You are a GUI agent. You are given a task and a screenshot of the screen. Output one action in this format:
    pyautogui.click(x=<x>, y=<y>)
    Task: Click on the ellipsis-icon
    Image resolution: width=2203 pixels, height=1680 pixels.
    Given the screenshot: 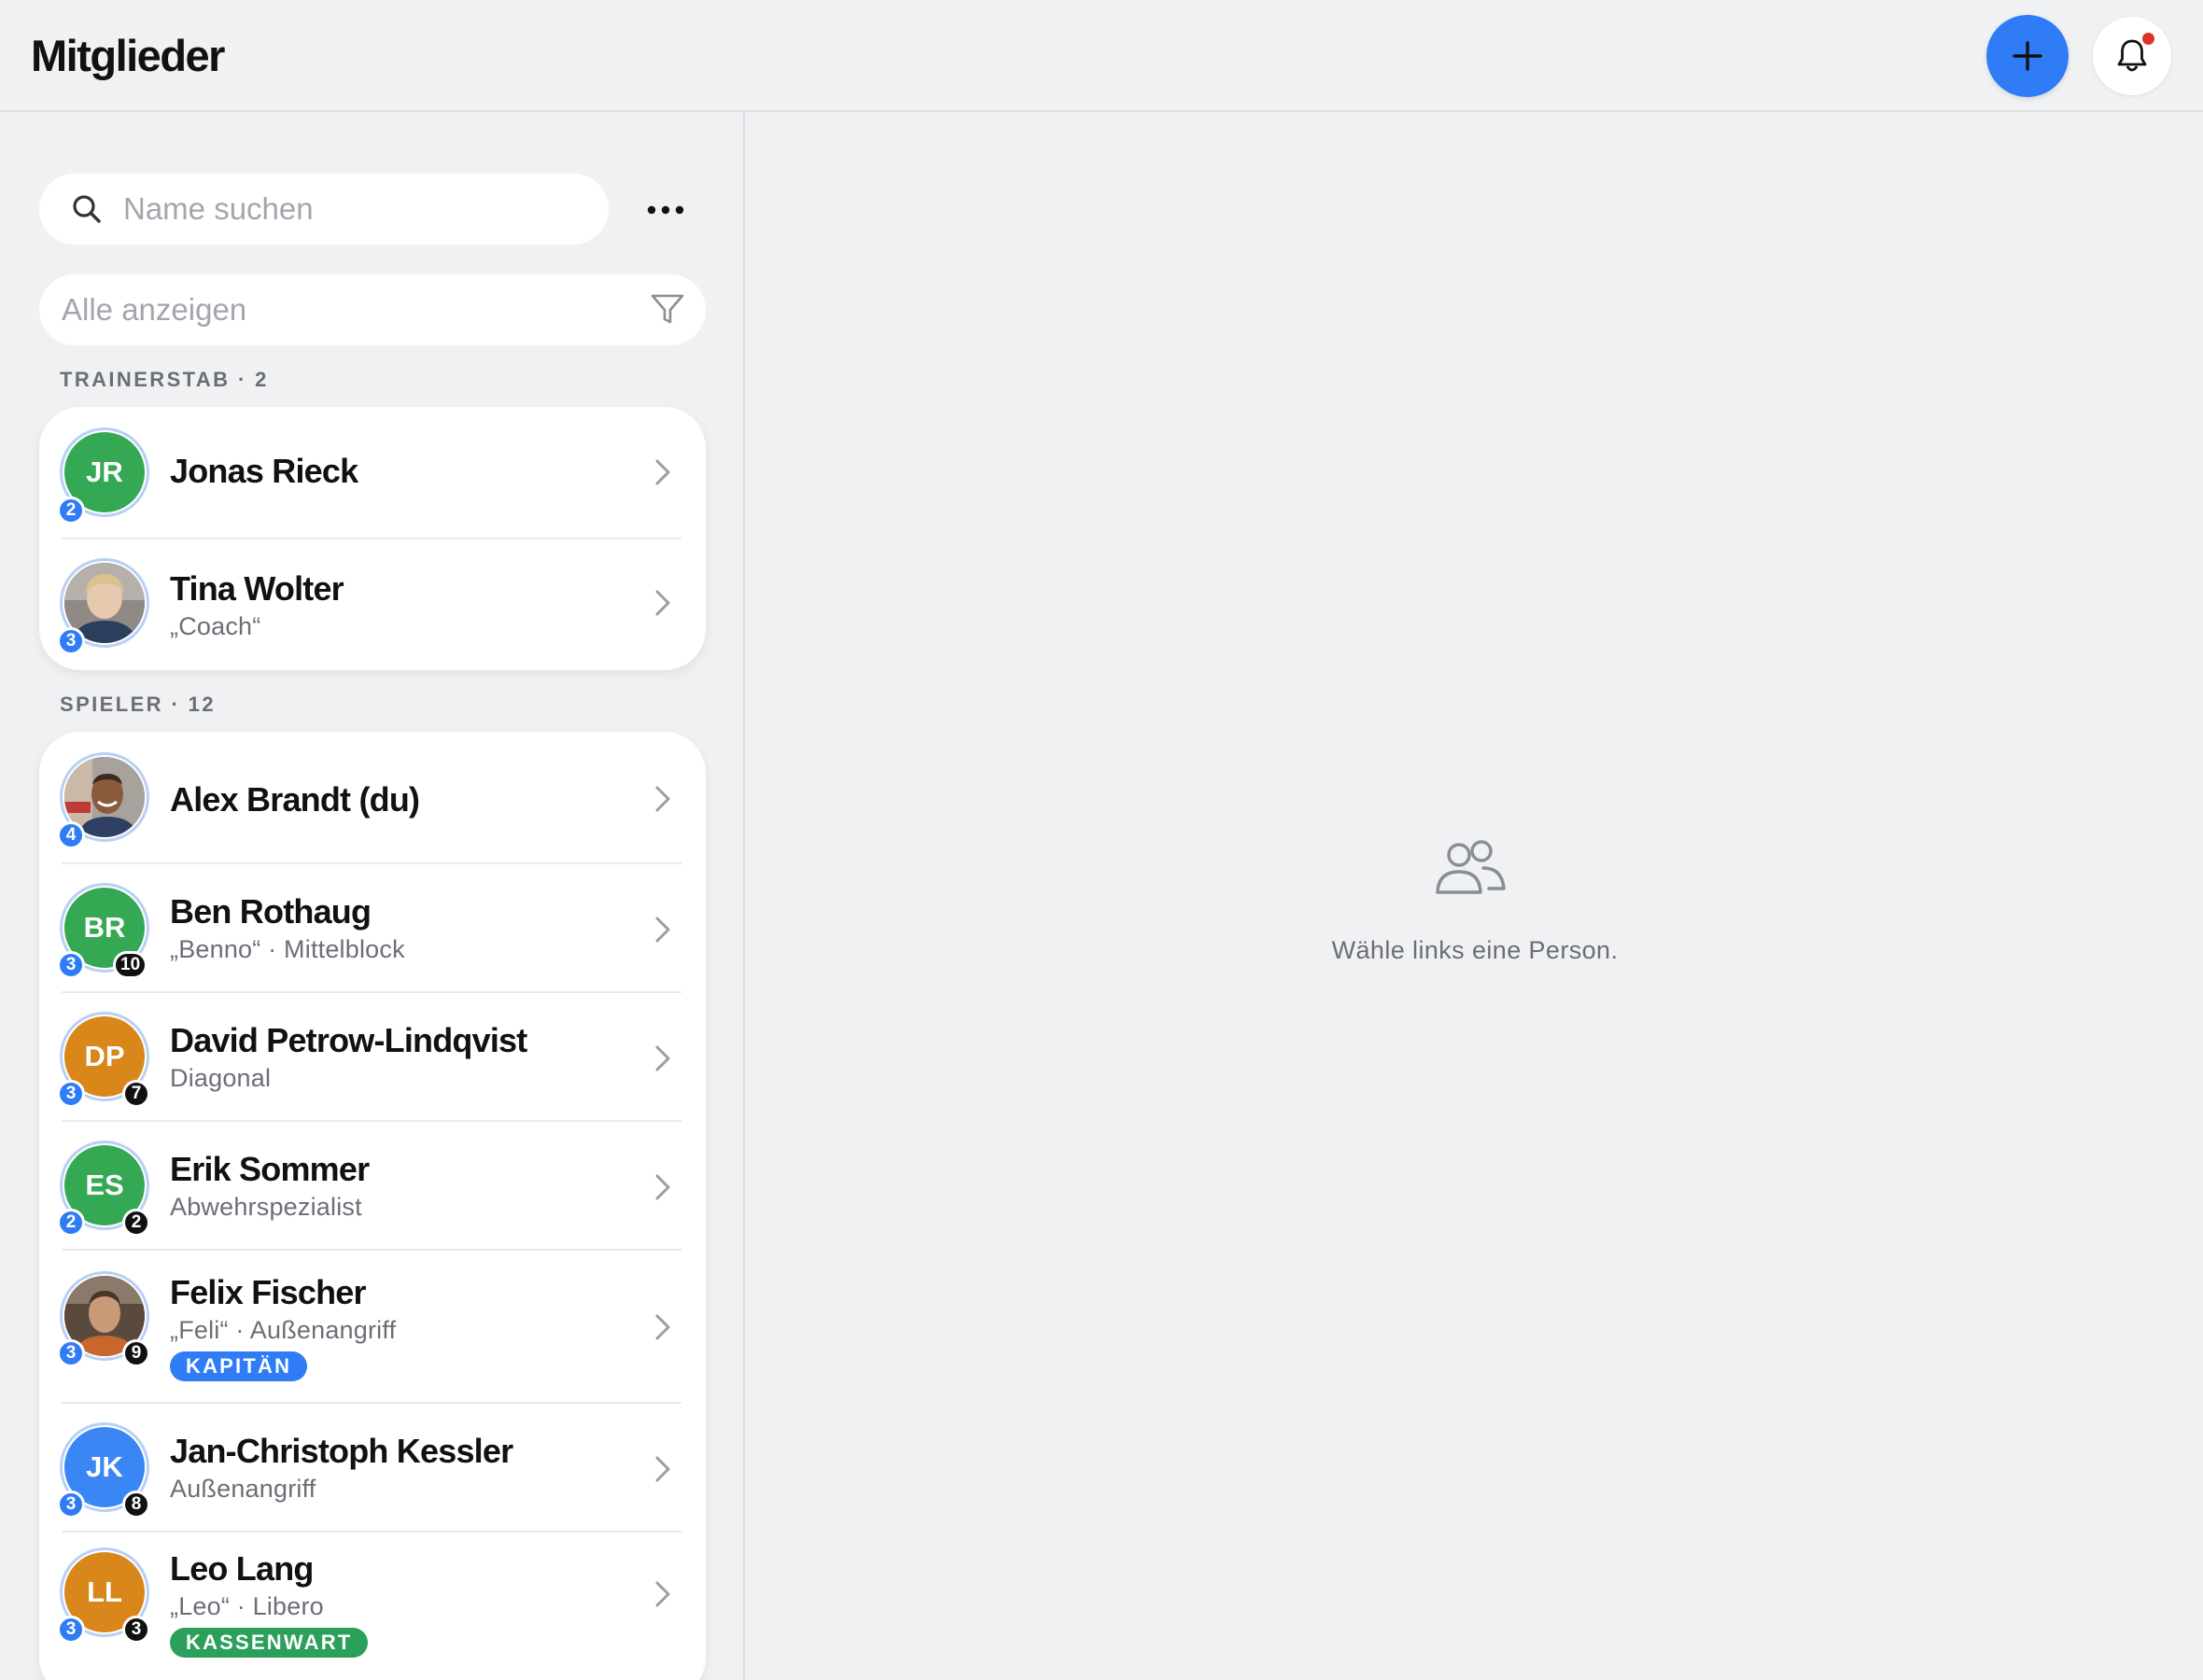 What is the action you would take?
    pyautogui.click(x=665, y=210)
    